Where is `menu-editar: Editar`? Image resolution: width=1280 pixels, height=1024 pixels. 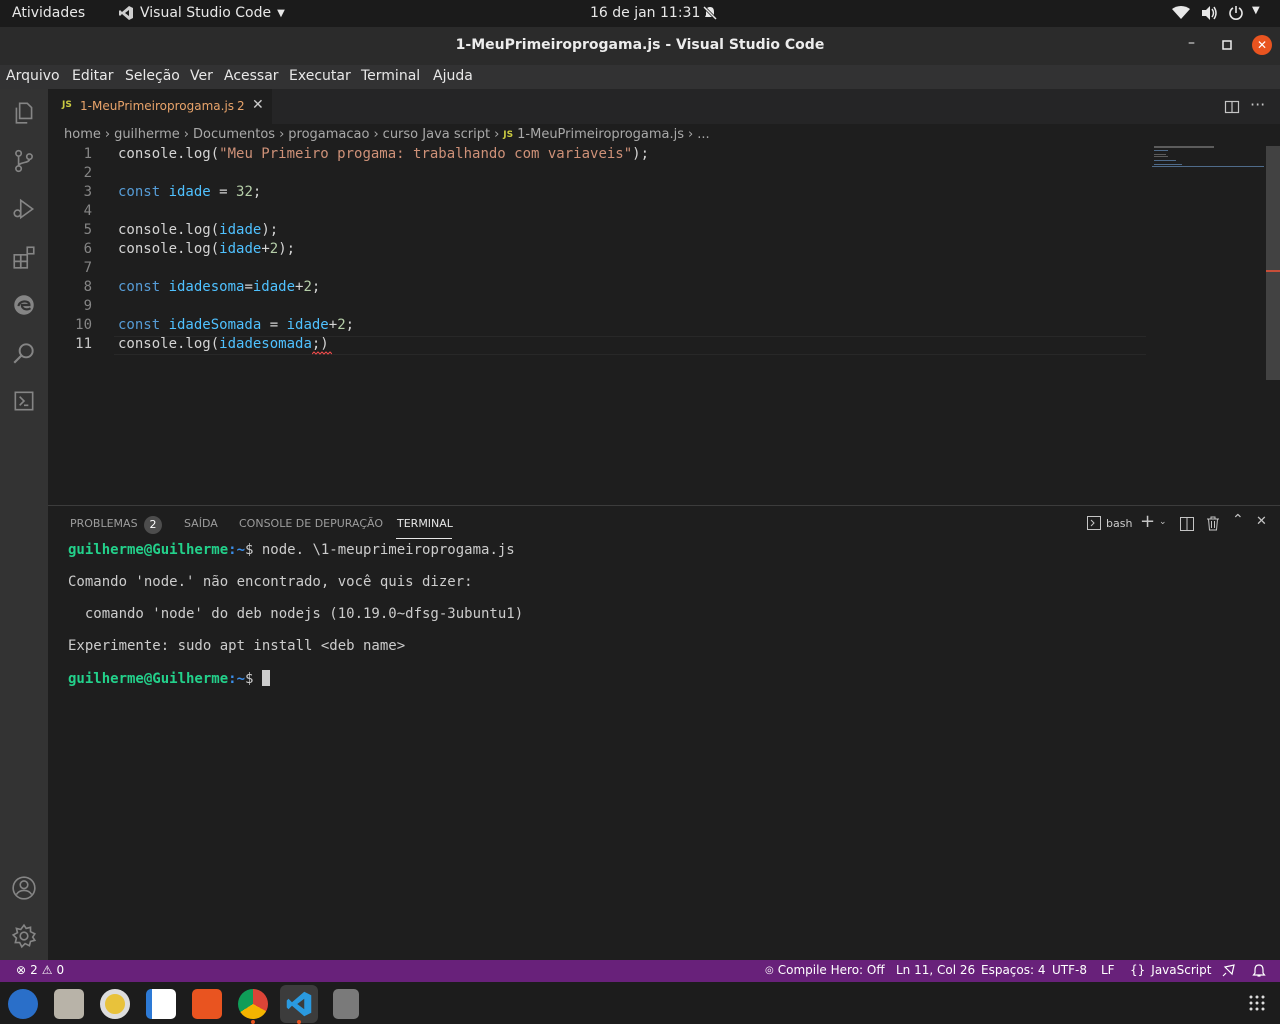
menu-editar: Editar is located at coordinates (92, 76).